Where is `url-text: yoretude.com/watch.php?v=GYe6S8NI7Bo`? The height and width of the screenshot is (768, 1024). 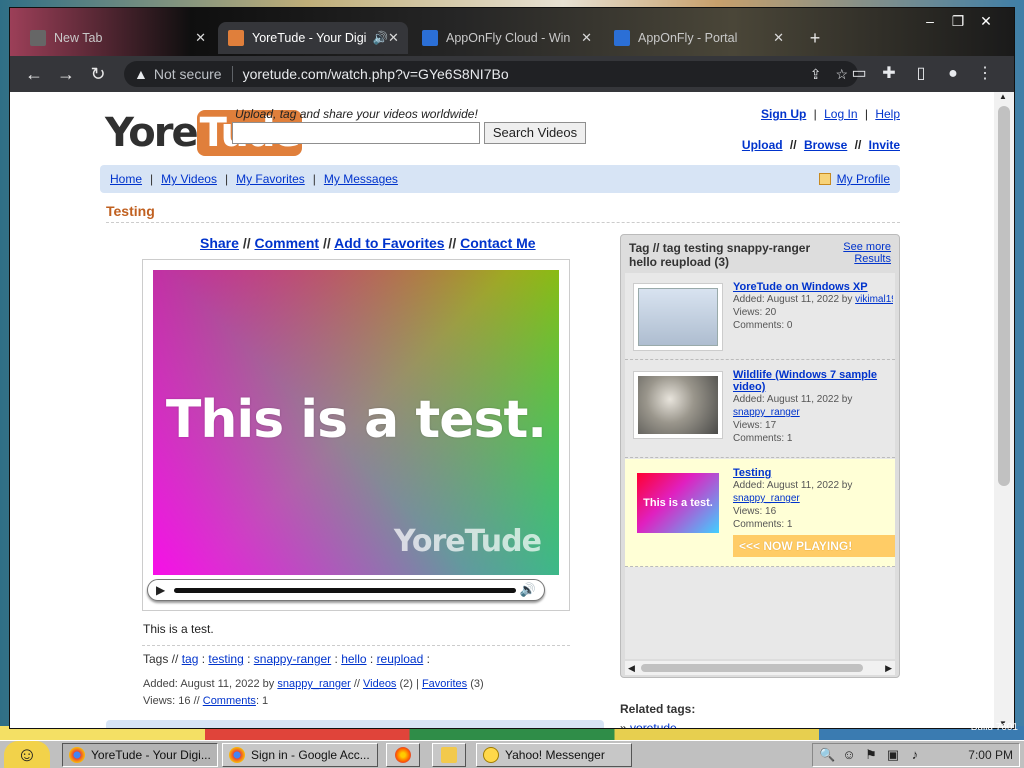
url-text: yoretude.com/watch.php?v=GYe6S8NI7Bo is located at coordinates (376, 74).